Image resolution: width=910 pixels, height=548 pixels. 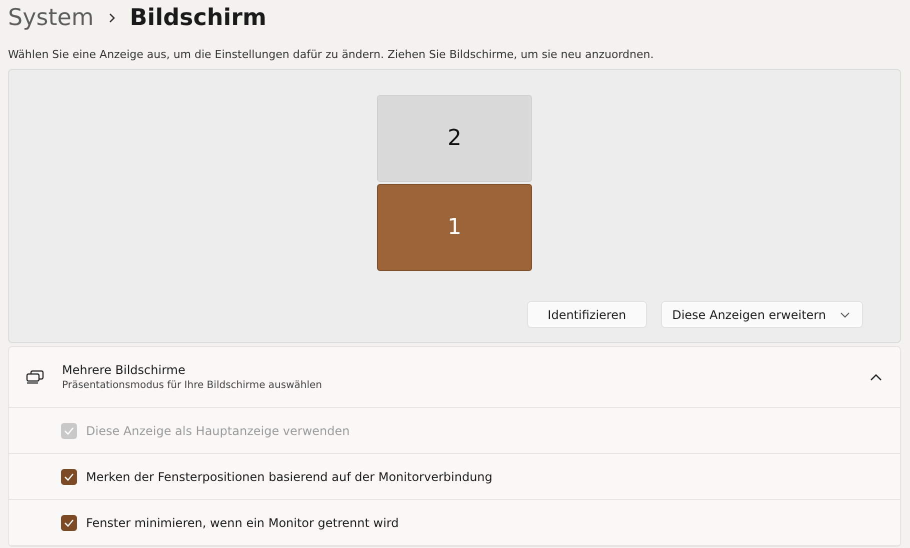 What do you see at coordinates (289, 477) in the screenshot?
I see `option-label: Merken der Fensterpositionen basierend auf der Monitorverbindung` at bounding box center [289, 477].